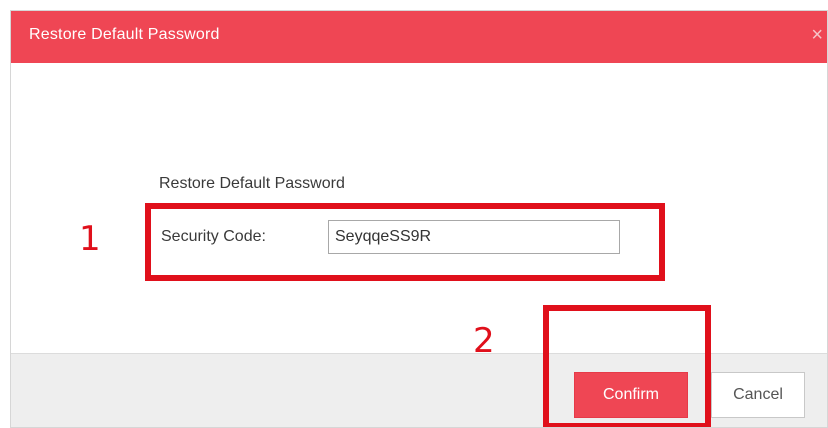 Image resolution: width=828 pixels, height=428 pixels. What do you see at coordinates (419, 37) in the screenshot?
I see `dialog-titlebar: Restore Default Password ×` at bounding box center [419, 37].